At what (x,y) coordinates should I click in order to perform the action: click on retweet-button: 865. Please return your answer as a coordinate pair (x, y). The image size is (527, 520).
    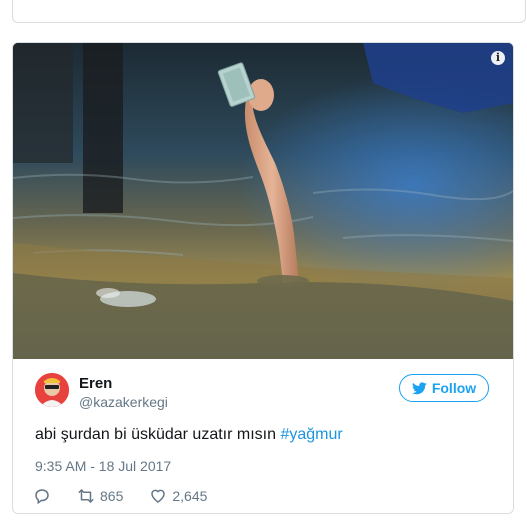
    Looking at the image, I should click on (100, 496).